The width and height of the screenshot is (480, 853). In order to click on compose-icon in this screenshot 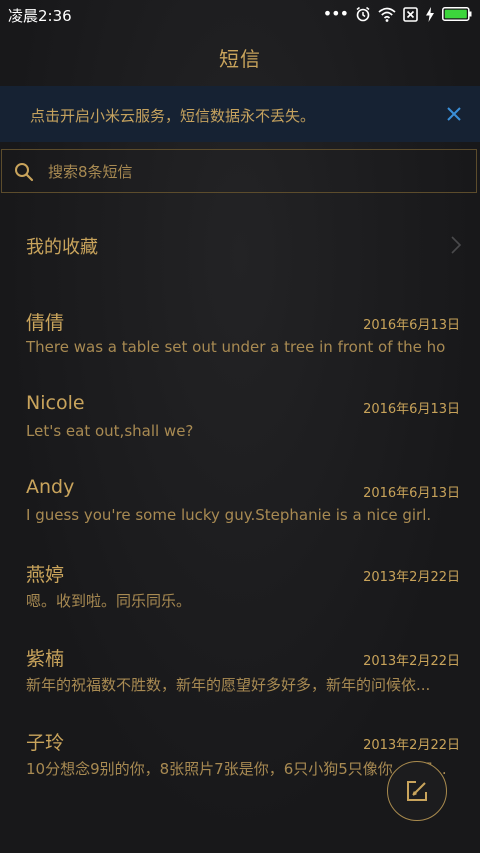, I will do `click(417, 791)`.